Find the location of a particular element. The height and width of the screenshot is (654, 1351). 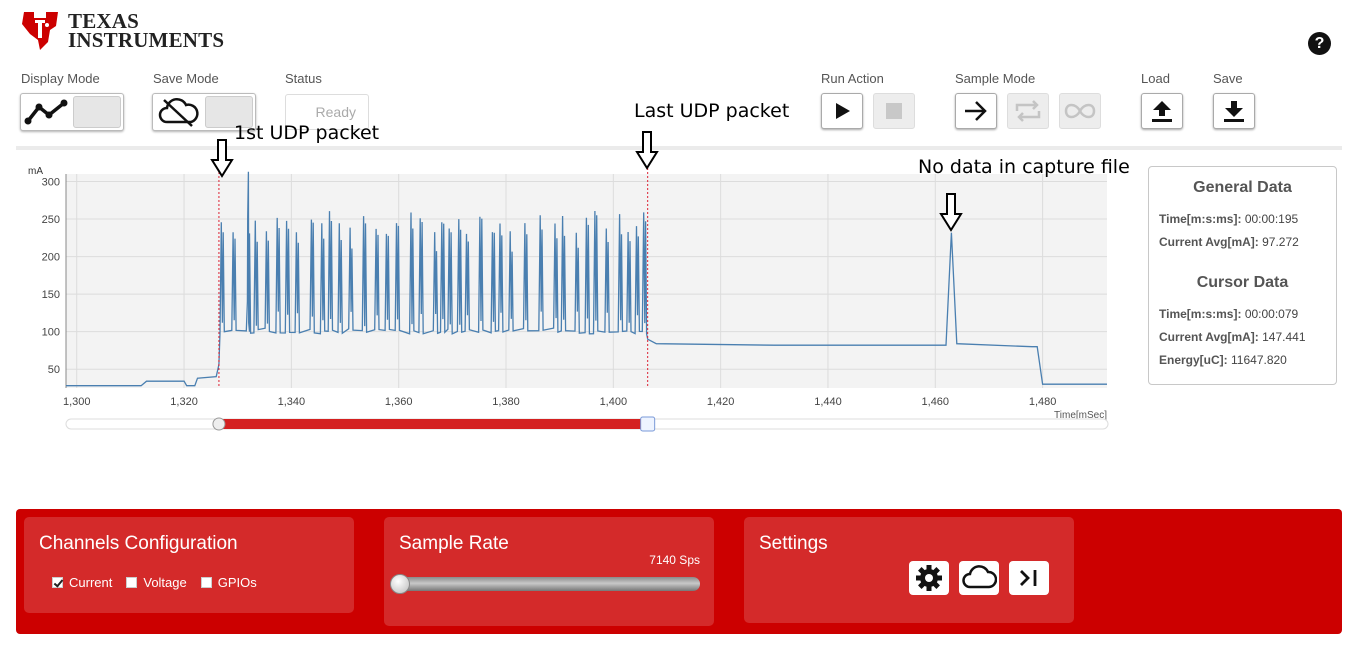

cursor-time-value: 00:00:079 is located at coordinates (1271, 314).